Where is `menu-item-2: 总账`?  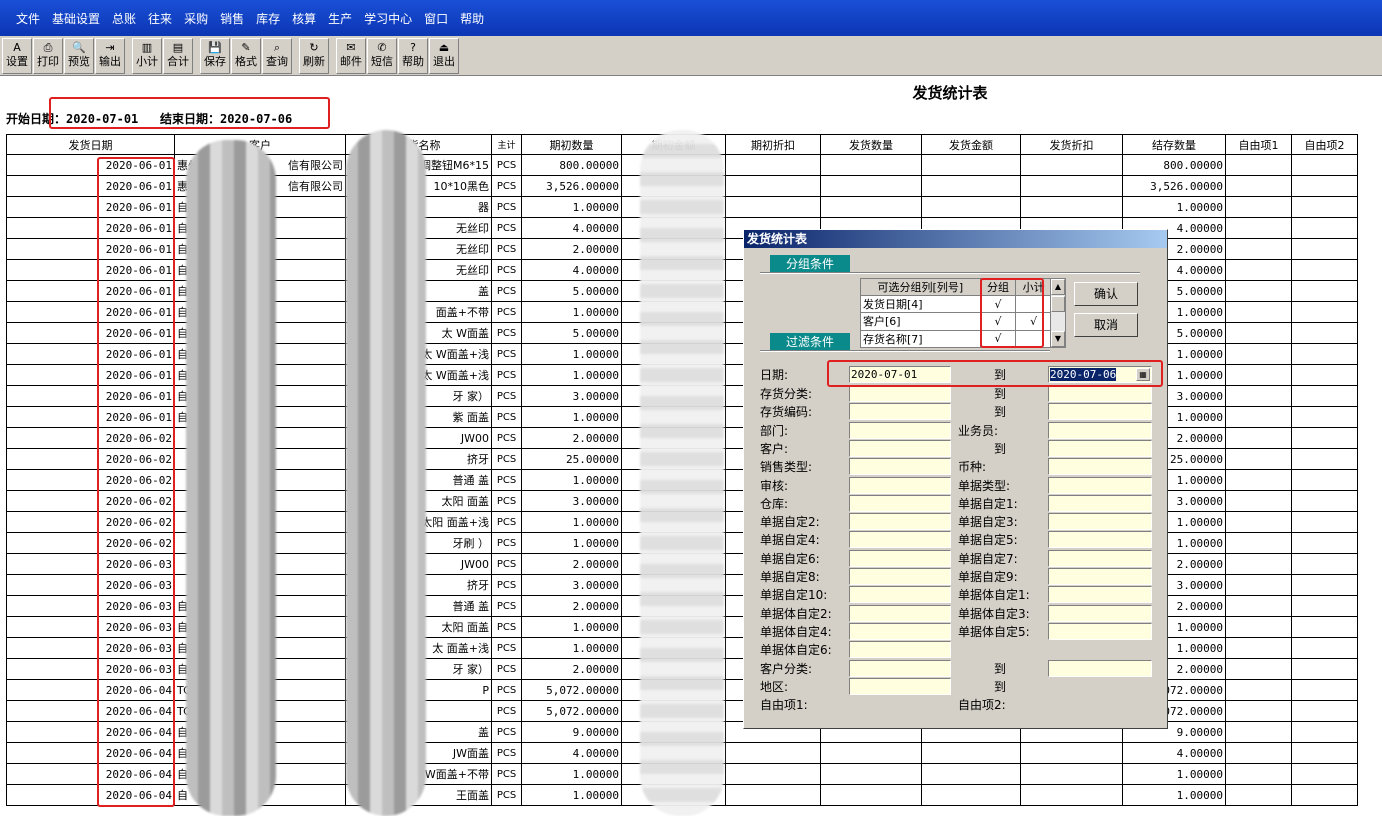 menu-item-2: 总账 is located at coordinates (124, 18).